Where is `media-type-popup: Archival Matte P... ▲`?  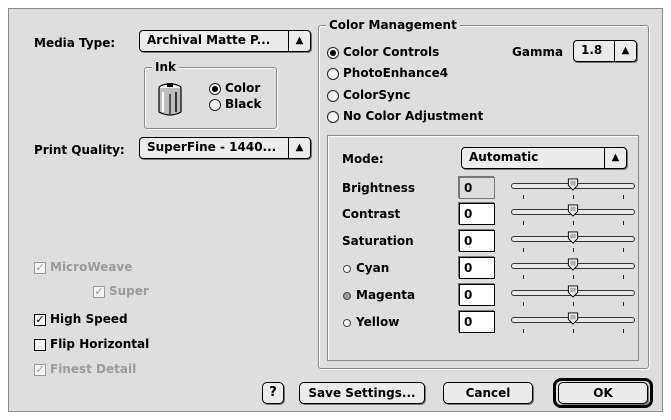
media-type-popup: Archival Matte P... ▲ is located at coordinates (225, 41).